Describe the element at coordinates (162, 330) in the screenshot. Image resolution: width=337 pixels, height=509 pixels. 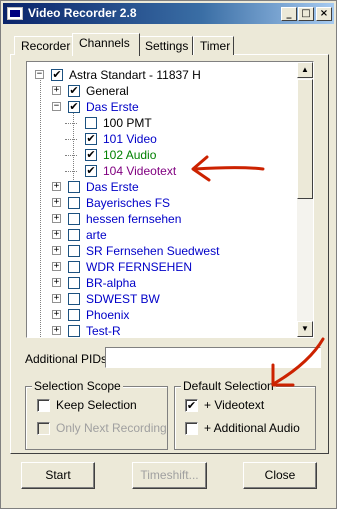
I see `tree-row: + Test-R` at that location.